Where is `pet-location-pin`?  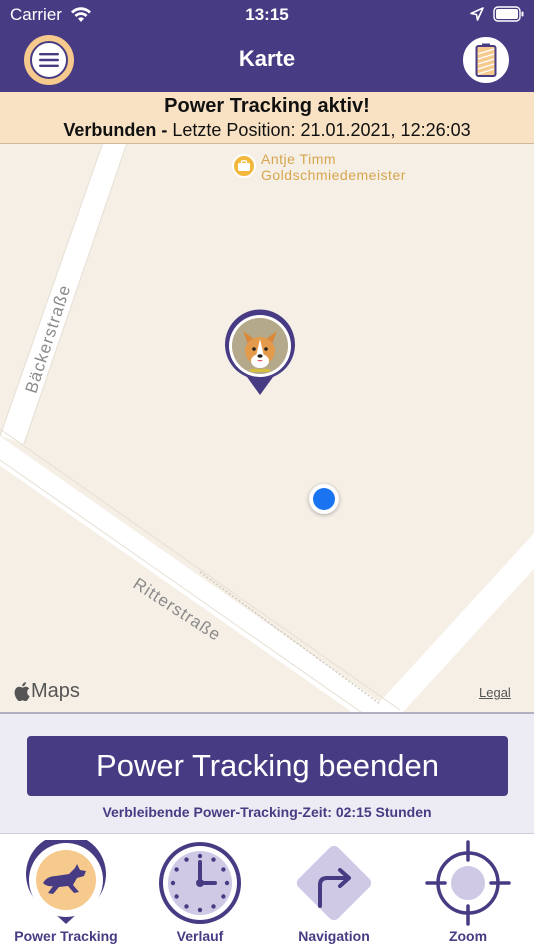
pet-location-pin is located at coordinates (260, 353).